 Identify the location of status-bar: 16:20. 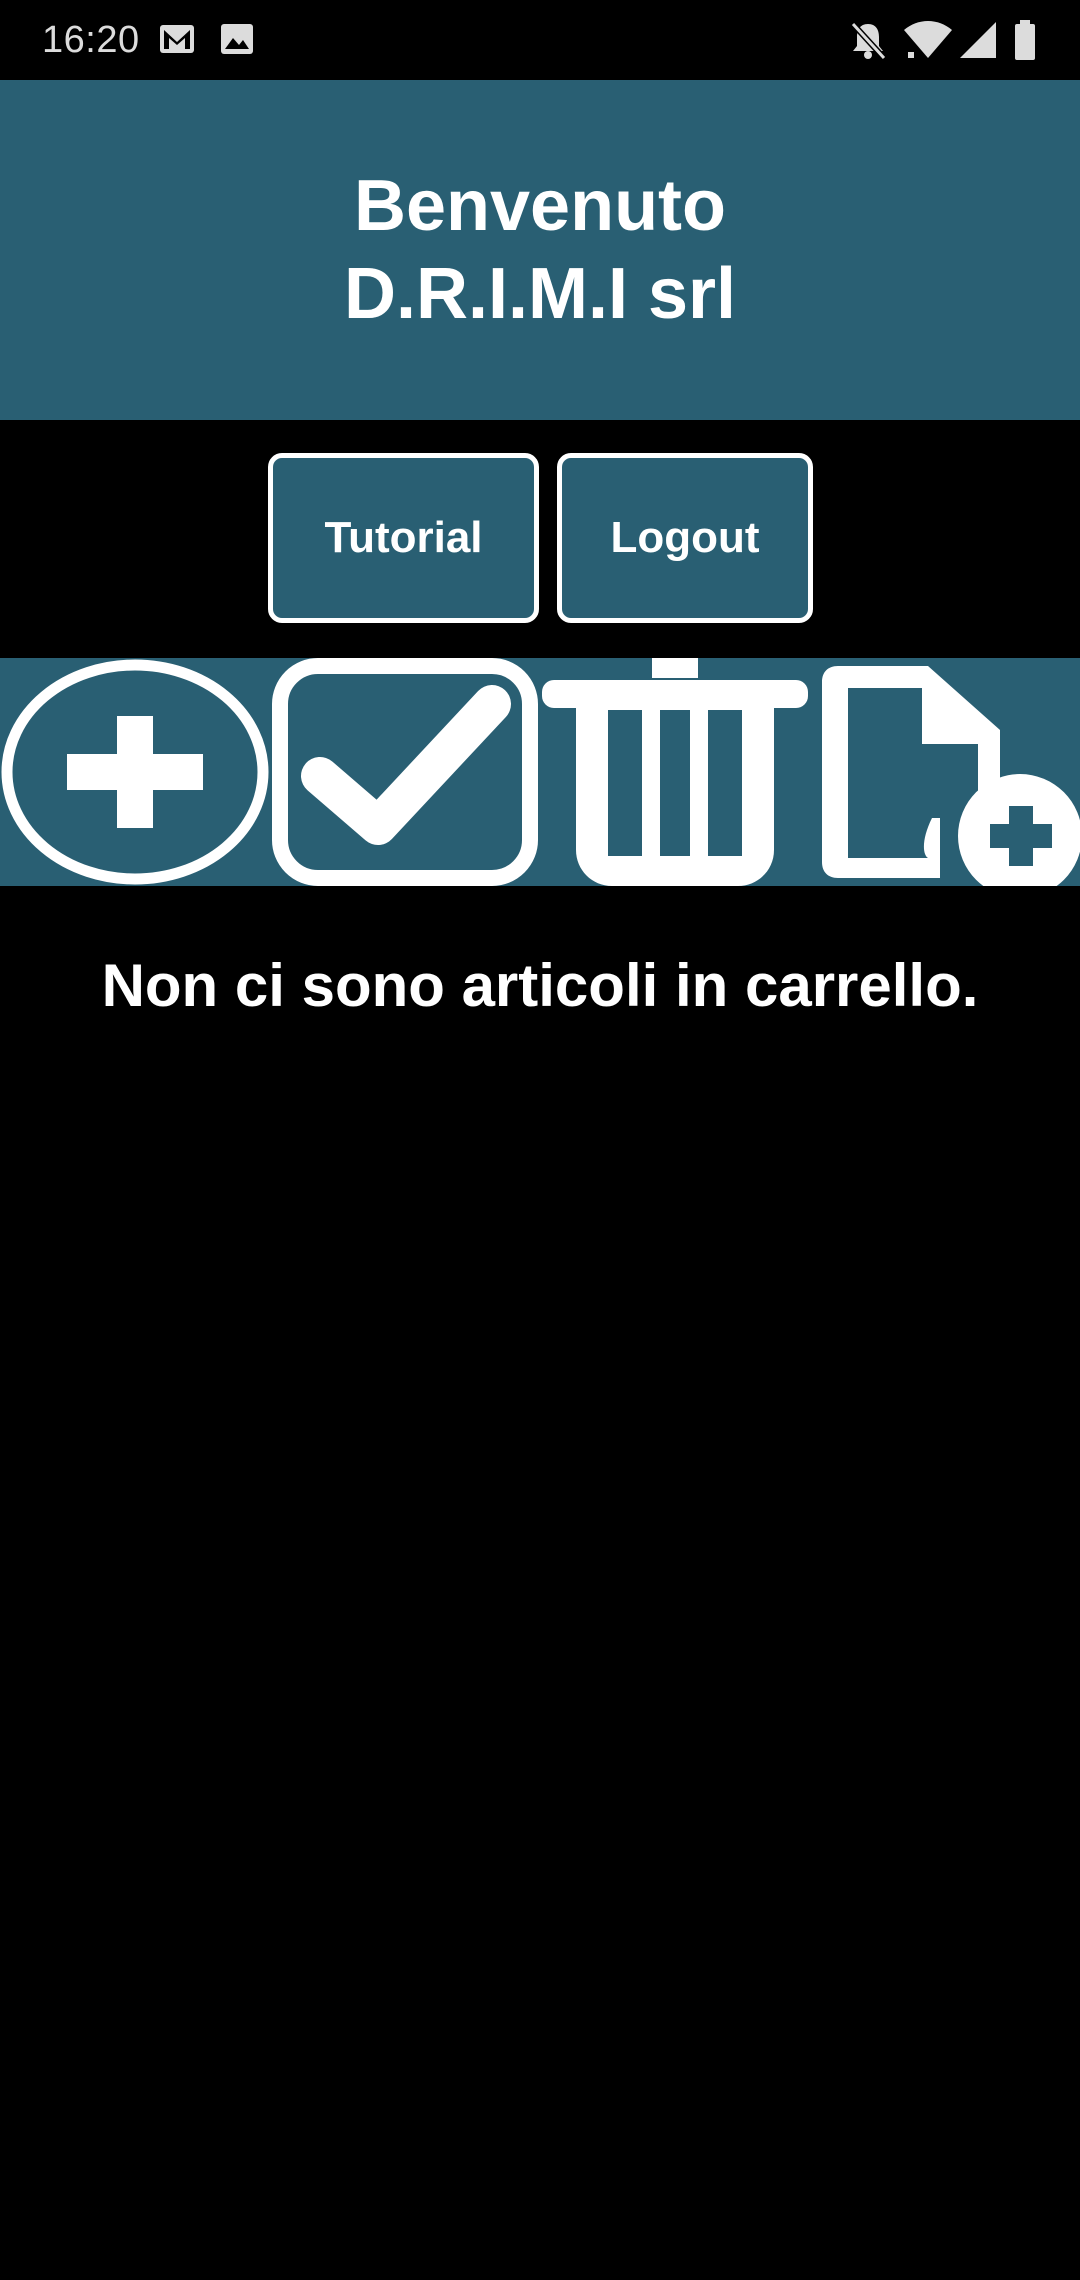
(540, 40).